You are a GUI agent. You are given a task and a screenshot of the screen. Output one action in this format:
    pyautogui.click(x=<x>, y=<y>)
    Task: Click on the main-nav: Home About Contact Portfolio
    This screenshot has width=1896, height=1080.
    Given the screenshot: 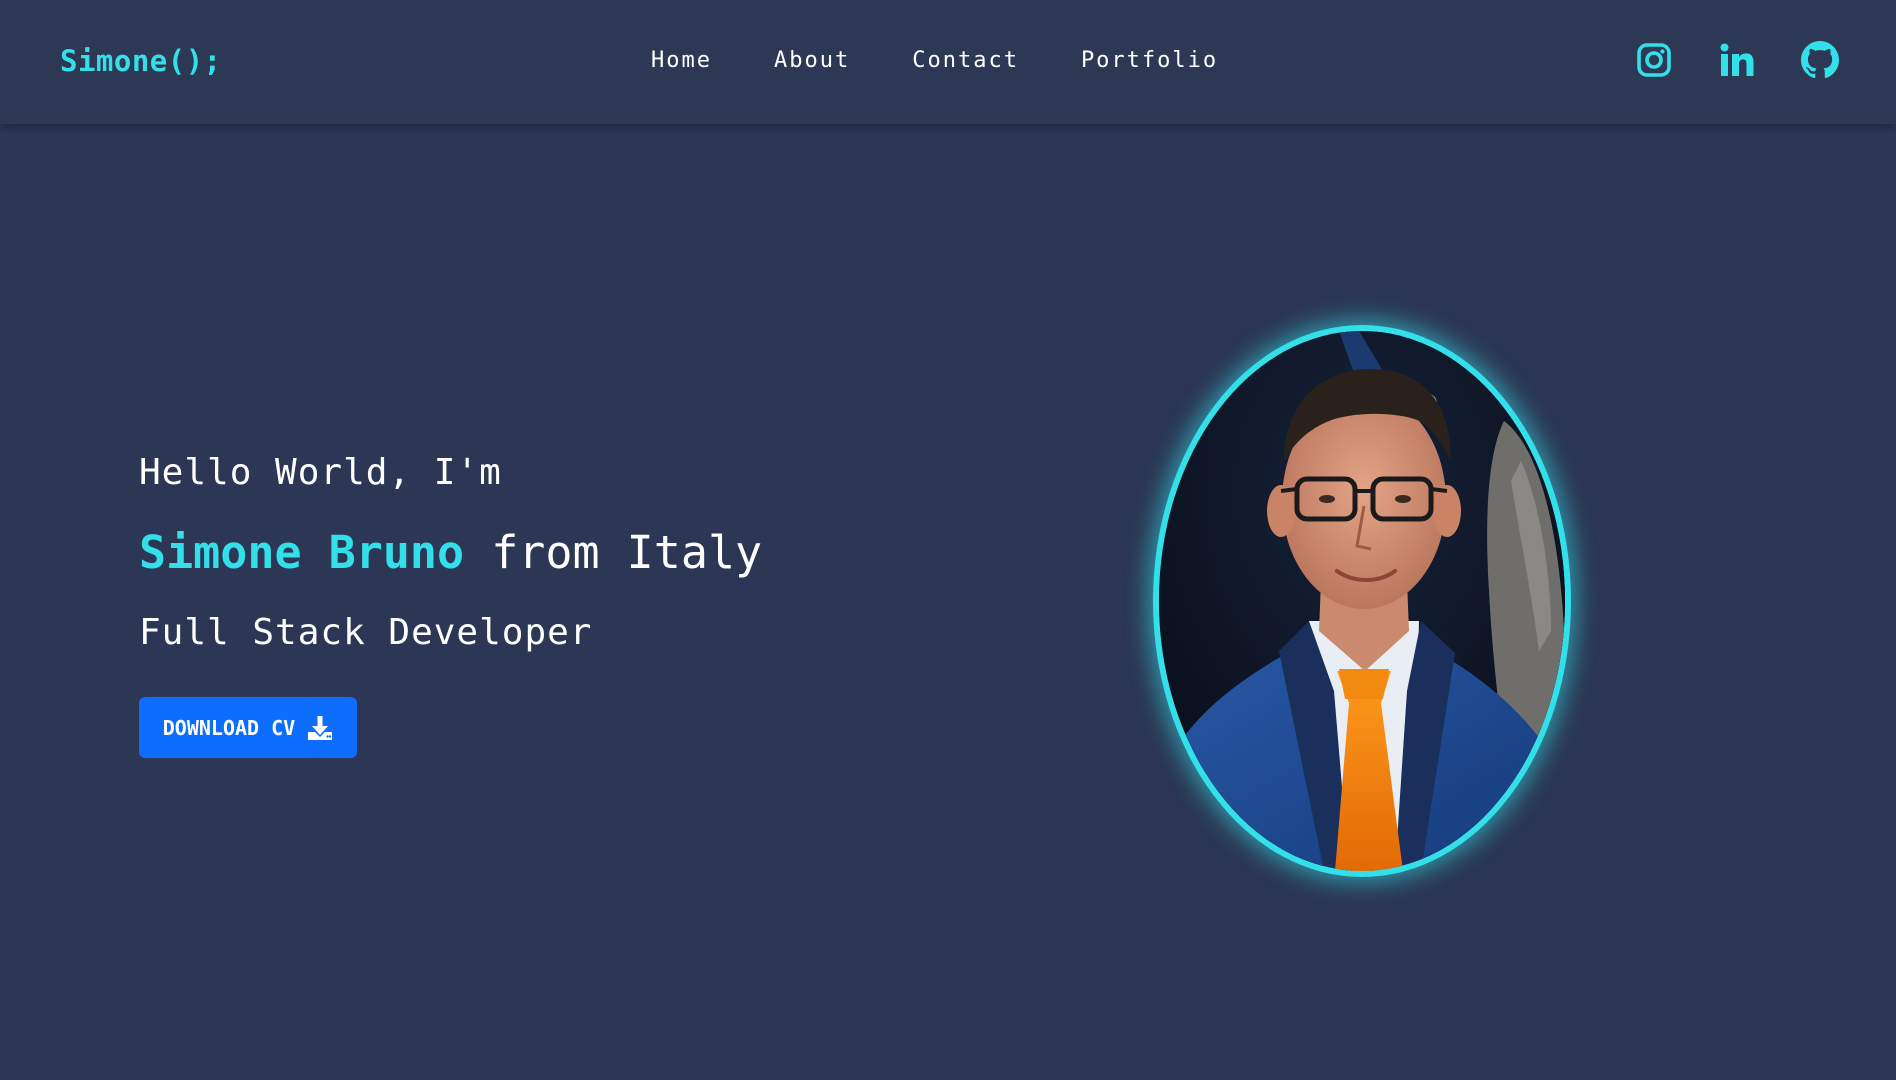 What is the action you would take?
    pyautogui.click(x=934, y=60)
    